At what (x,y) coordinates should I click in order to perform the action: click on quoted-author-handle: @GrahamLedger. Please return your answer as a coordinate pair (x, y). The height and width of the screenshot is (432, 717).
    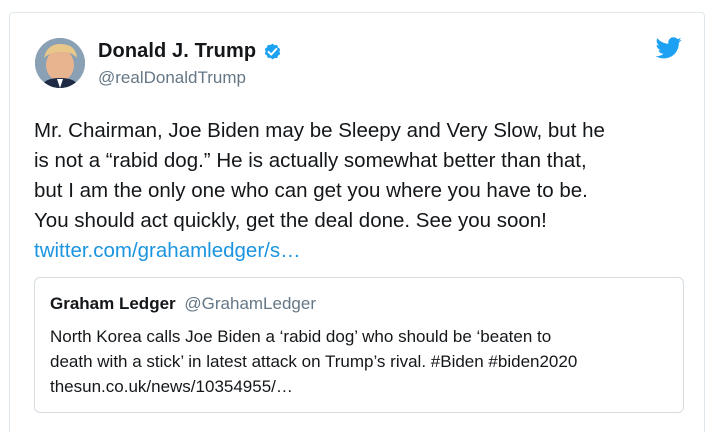
    Looking at the image, I should click on (250, 303).